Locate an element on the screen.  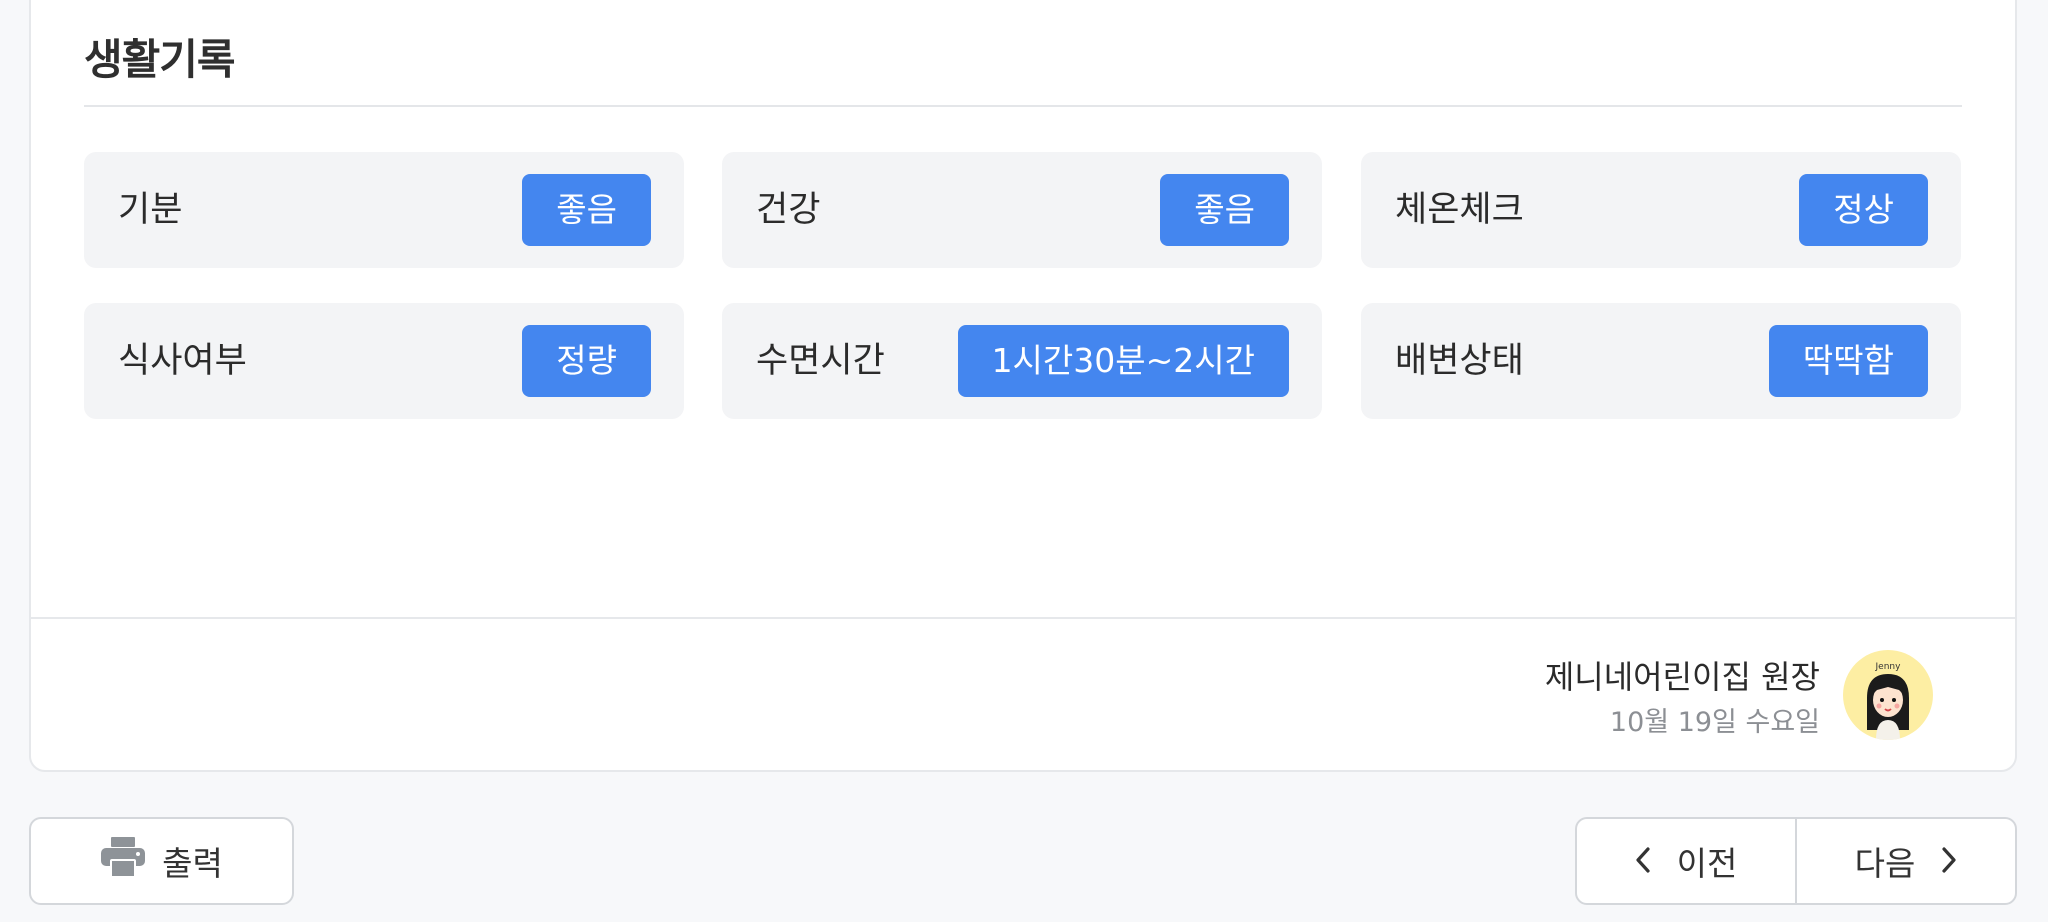
chevron-left-icon is located at coordinates (1643, 861).